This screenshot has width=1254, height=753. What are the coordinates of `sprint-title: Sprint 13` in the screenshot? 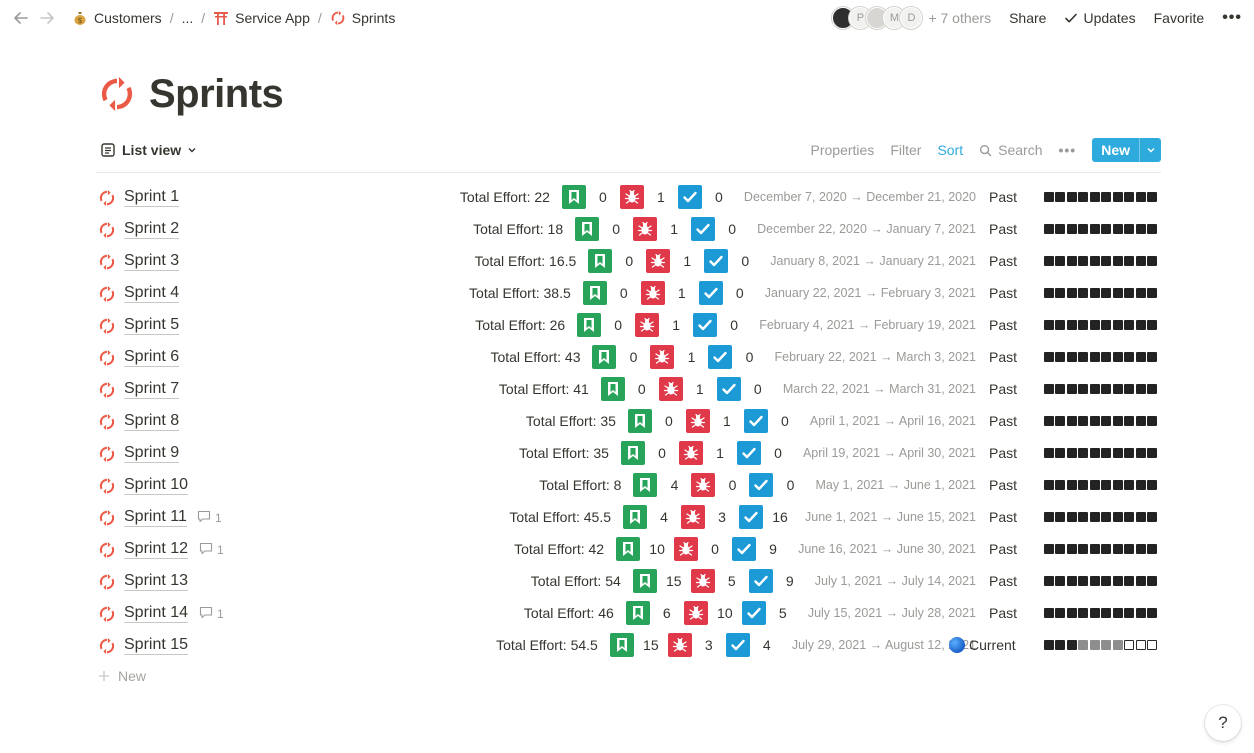 It's located at (156, 581).